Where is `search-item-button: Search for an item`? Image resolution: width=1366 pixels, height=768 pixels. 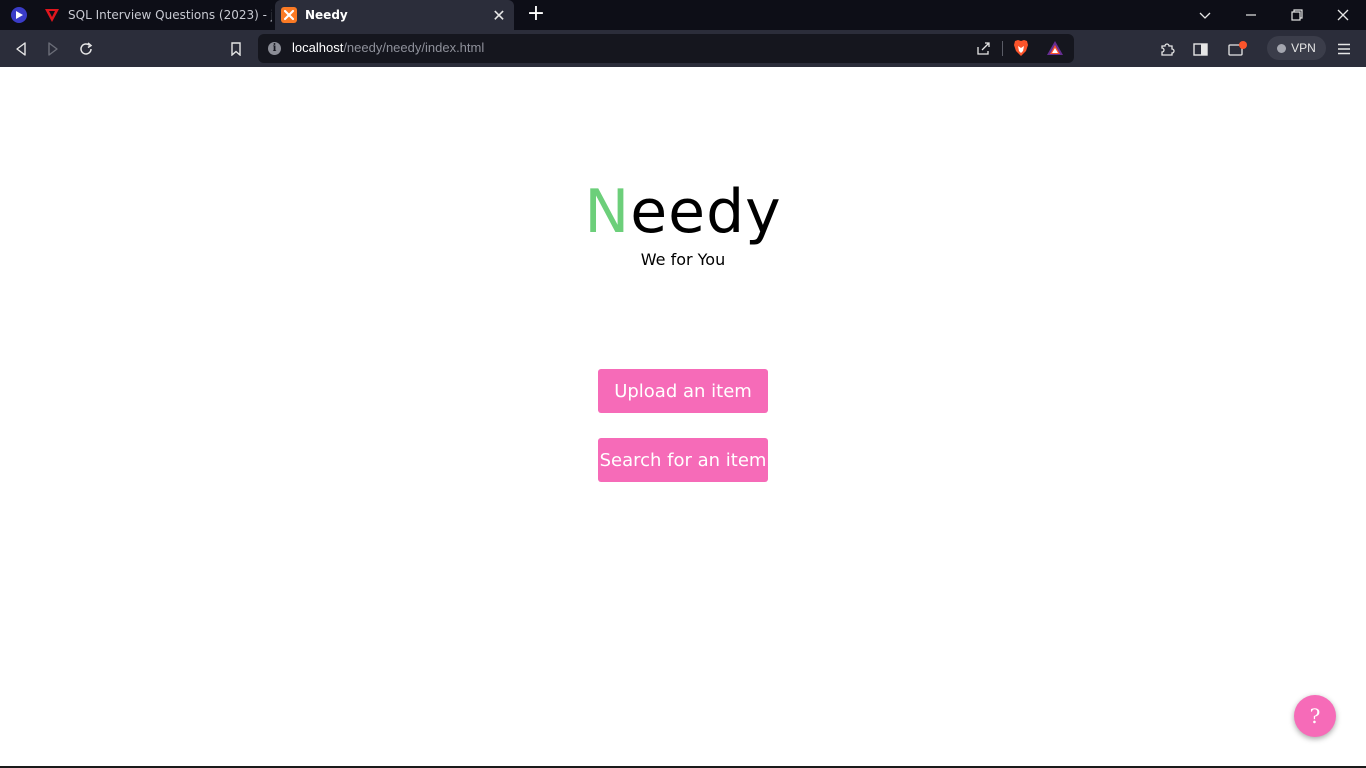 search-item-button: Search for an item is located at coordinates (683, 460).